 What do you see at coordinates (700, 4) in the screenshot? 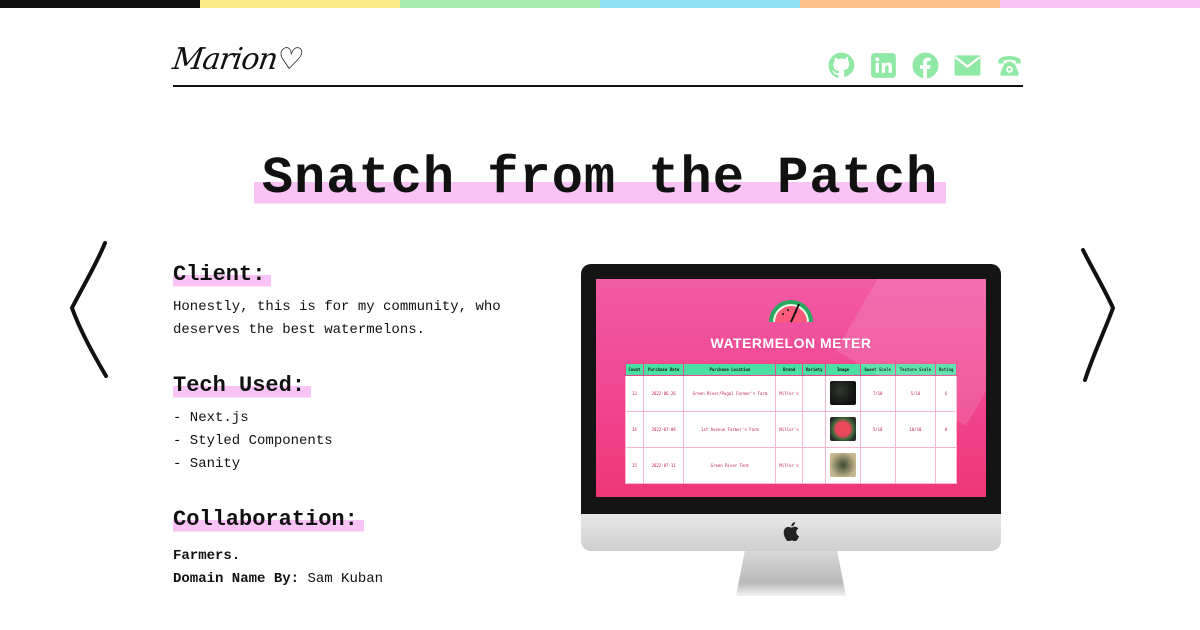
I see `stripe-blue` at bounding box center [700, 4].